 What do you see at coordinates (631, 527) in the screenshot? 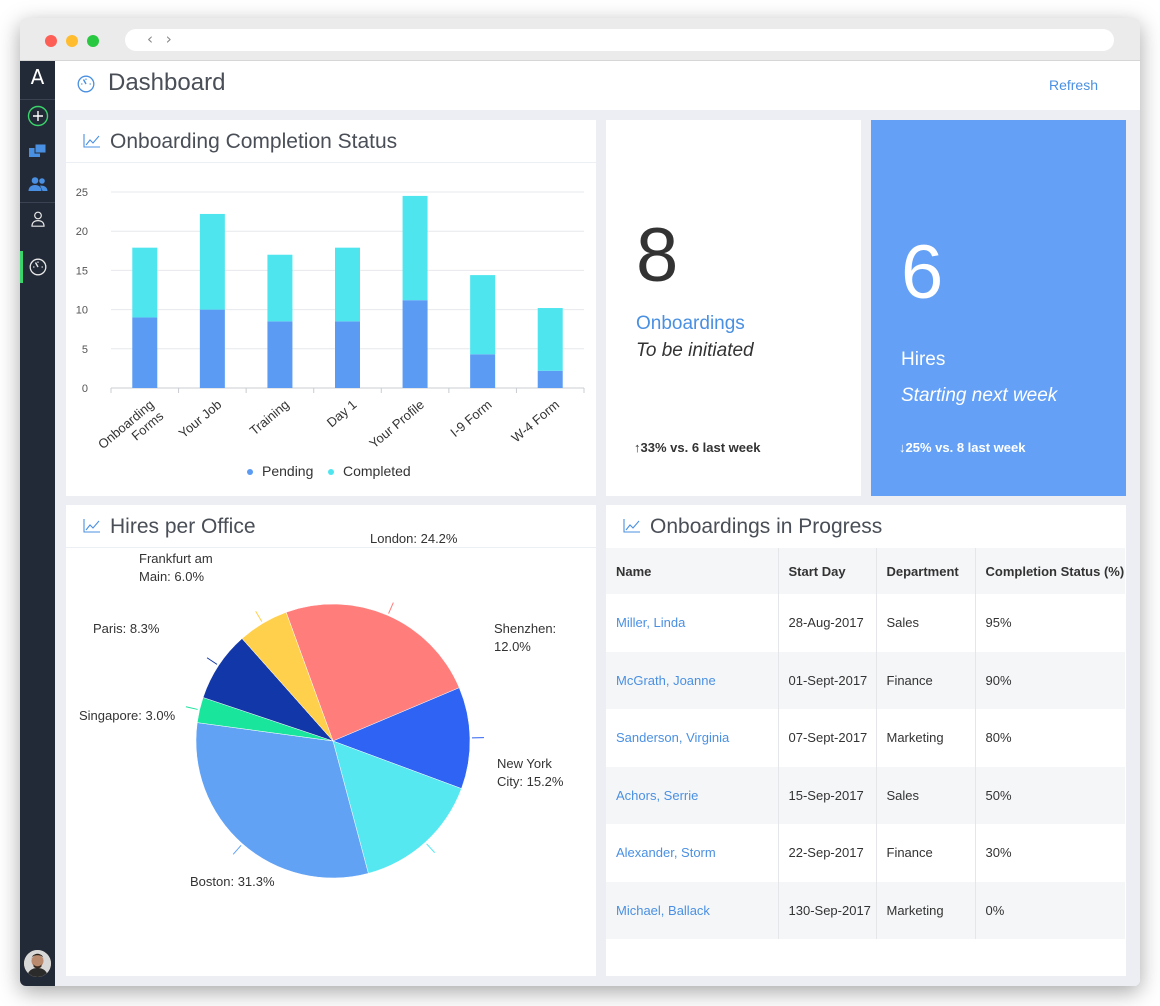
I see `line-chart-icon` at bounding box center [631, 527].